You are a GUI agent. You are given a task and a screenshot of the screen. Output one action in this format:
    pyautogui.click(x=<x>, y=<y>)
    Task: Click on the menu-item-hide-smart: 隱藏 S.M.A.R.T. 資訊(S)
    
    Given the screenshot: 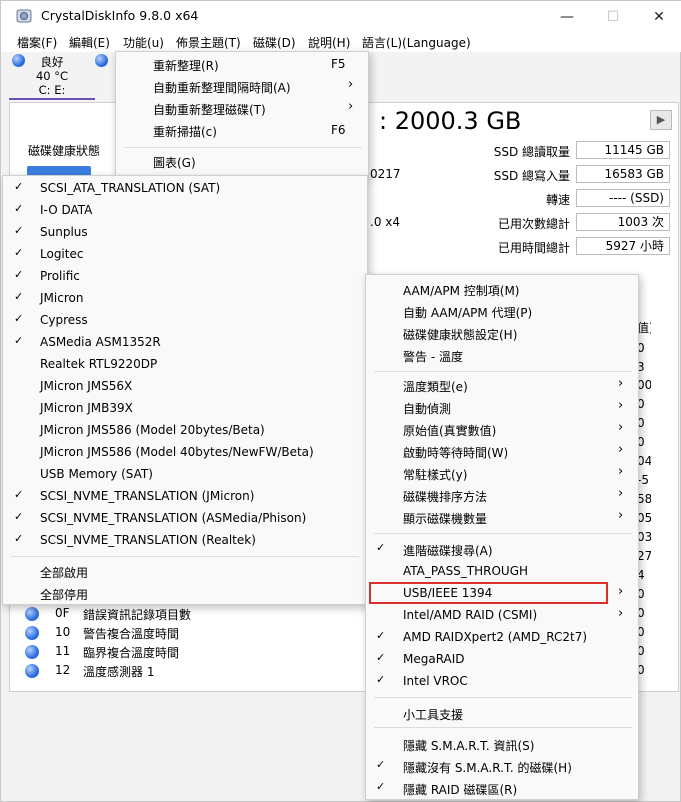 What is the action you would take?
    pyautogui.click(x=502, y=744)
    